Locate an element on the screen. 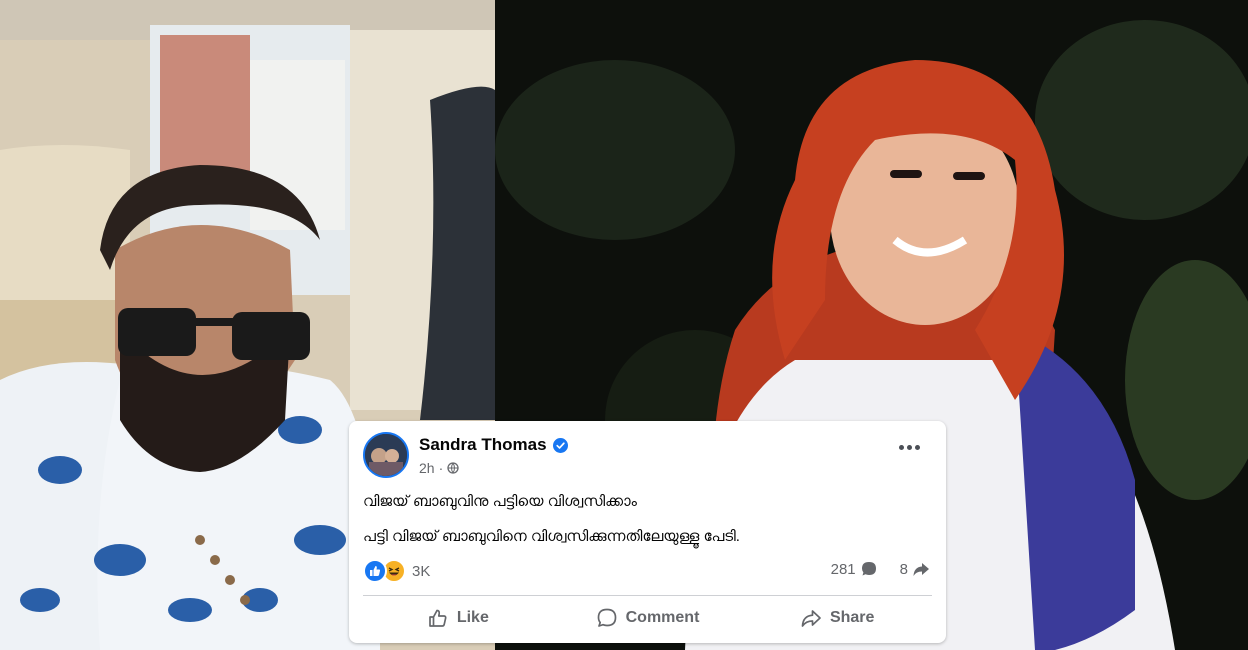 The image size is (1248, 650). thumbs-up-icon is located at coordinates (438, 618).